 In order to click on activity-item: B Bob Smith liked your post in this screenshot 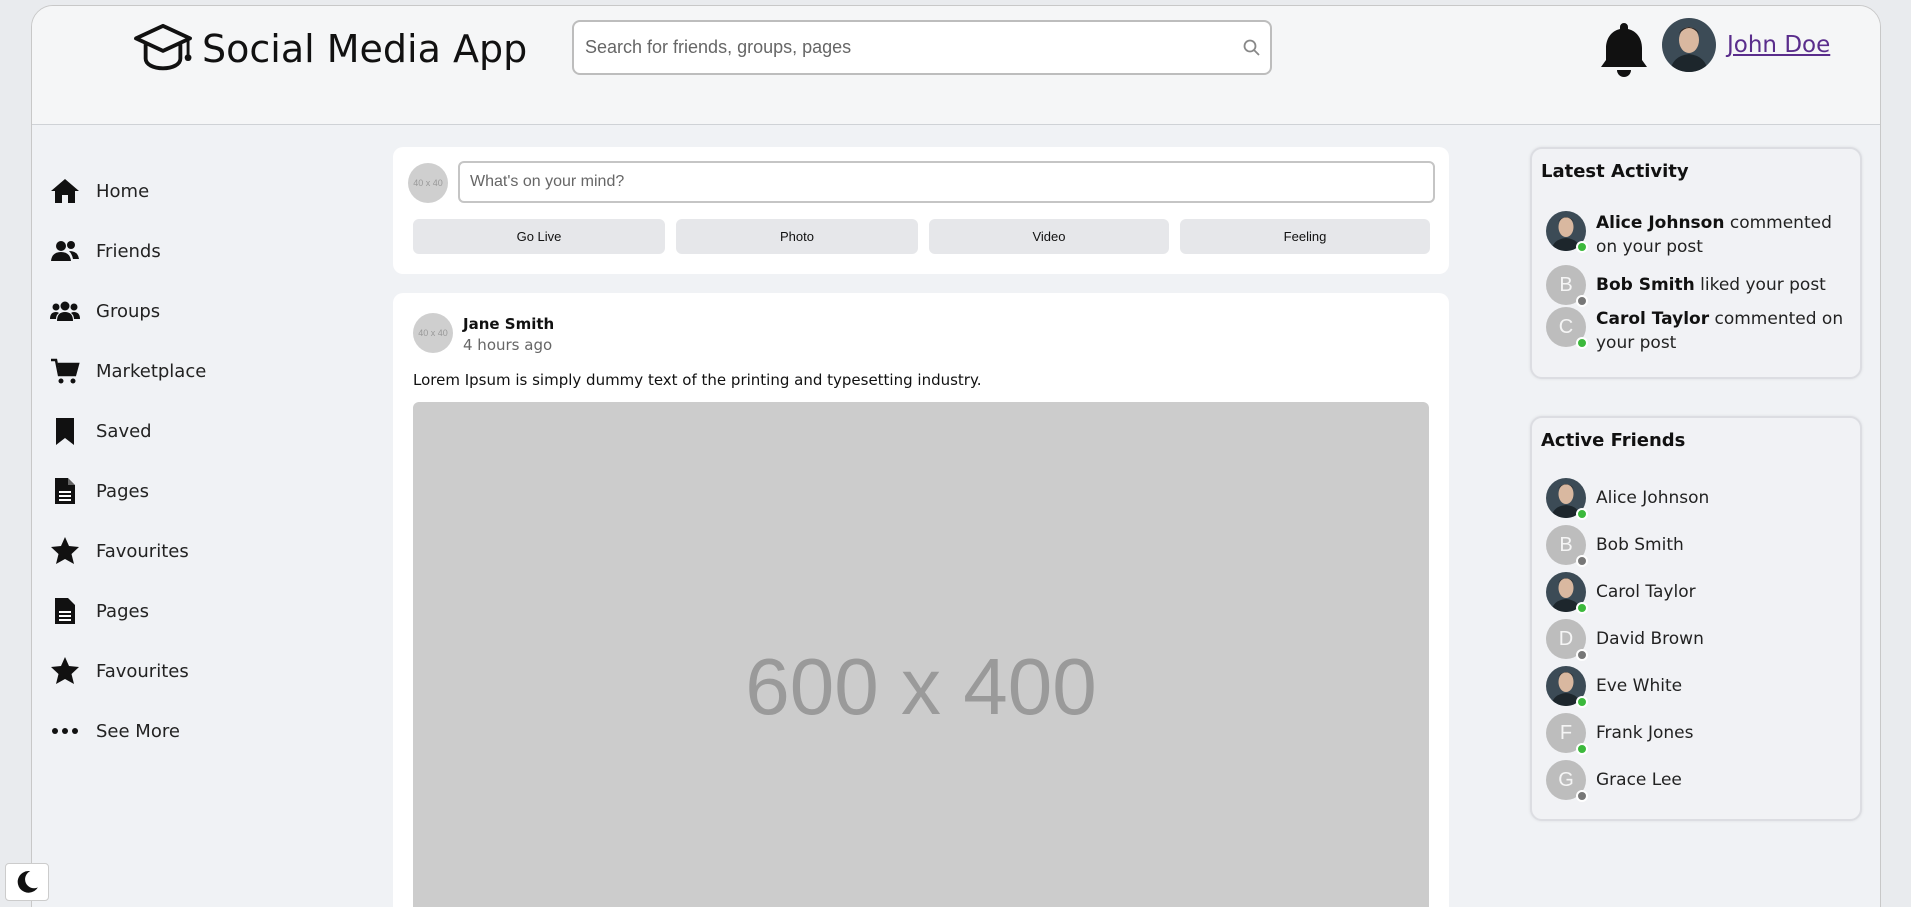, I will do `click(1701, 286)`.